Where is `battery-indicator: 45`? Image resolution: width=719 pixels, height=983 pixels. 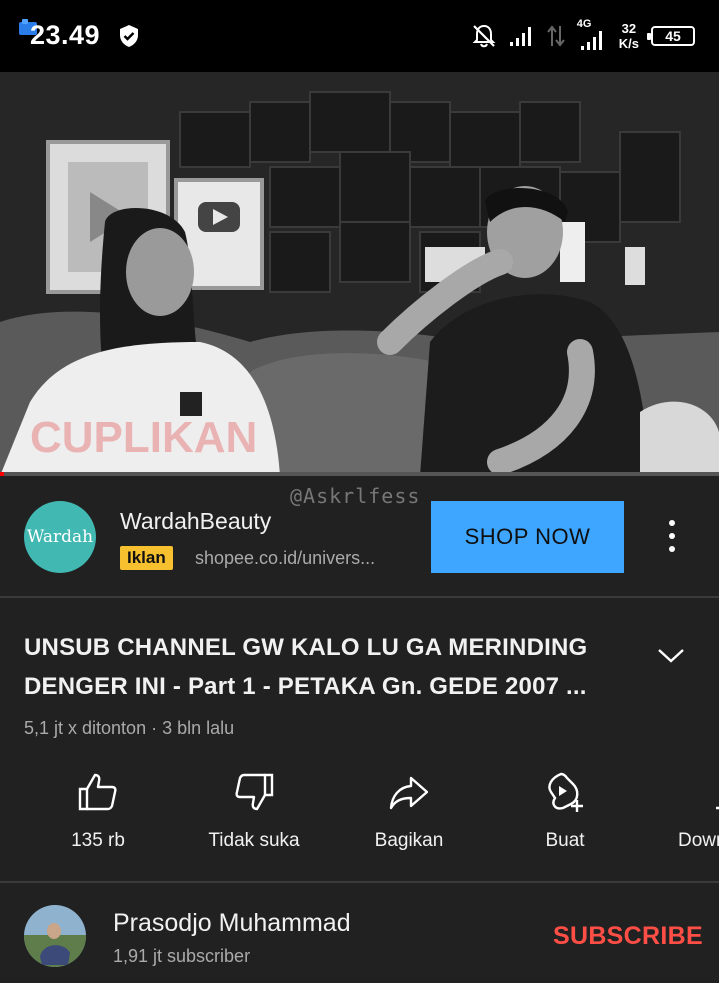 battery-indicator: 45 is located at coordinates (671, 36).